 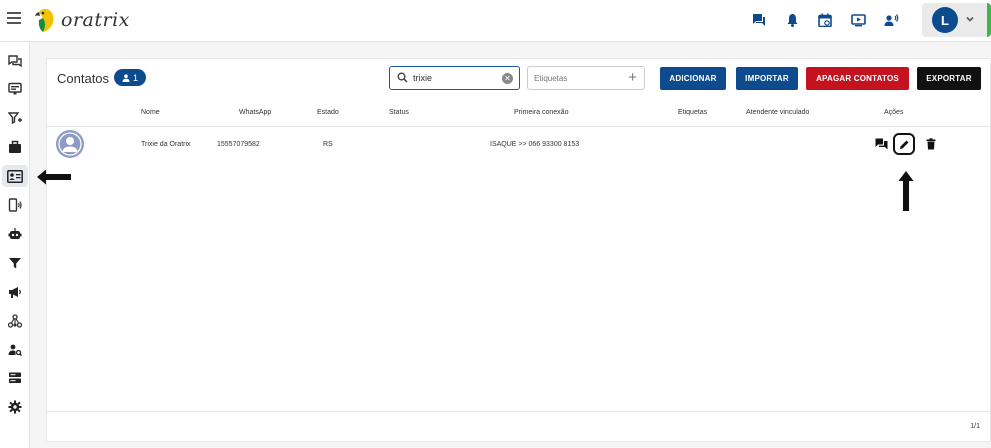 What do you see at coordinates (777, 112) in the screenshot?
I see `column-header-agent: Atendente vinculado` at bounding box center [777, 112].